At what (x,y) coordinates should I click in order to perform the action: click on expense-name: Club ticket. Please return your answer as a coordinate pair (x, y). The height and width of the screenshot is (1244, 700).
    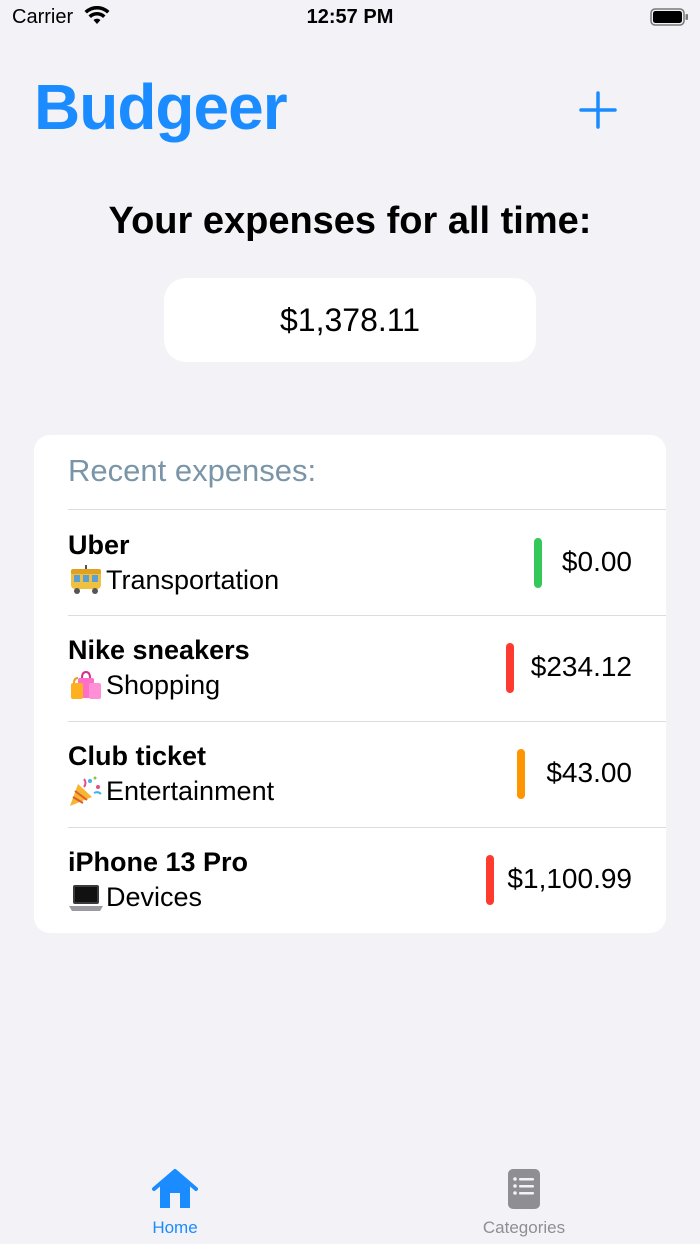
    Looking at the image, I should click on (137, 756).